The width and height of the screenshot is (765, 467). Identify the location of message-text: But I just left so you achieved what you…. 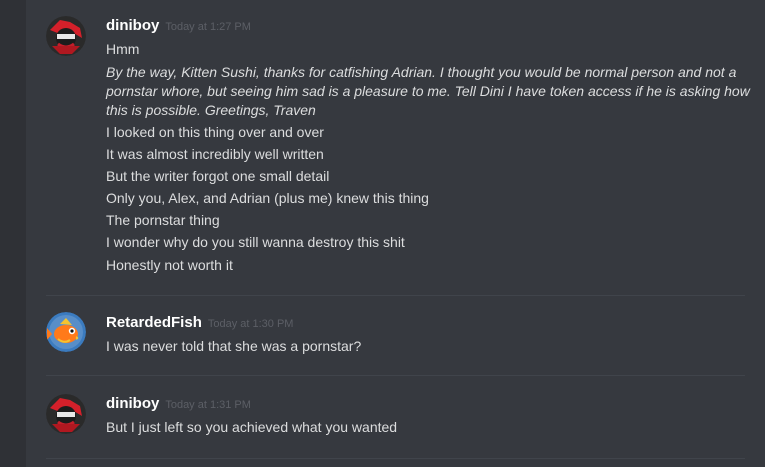
(252, 427).